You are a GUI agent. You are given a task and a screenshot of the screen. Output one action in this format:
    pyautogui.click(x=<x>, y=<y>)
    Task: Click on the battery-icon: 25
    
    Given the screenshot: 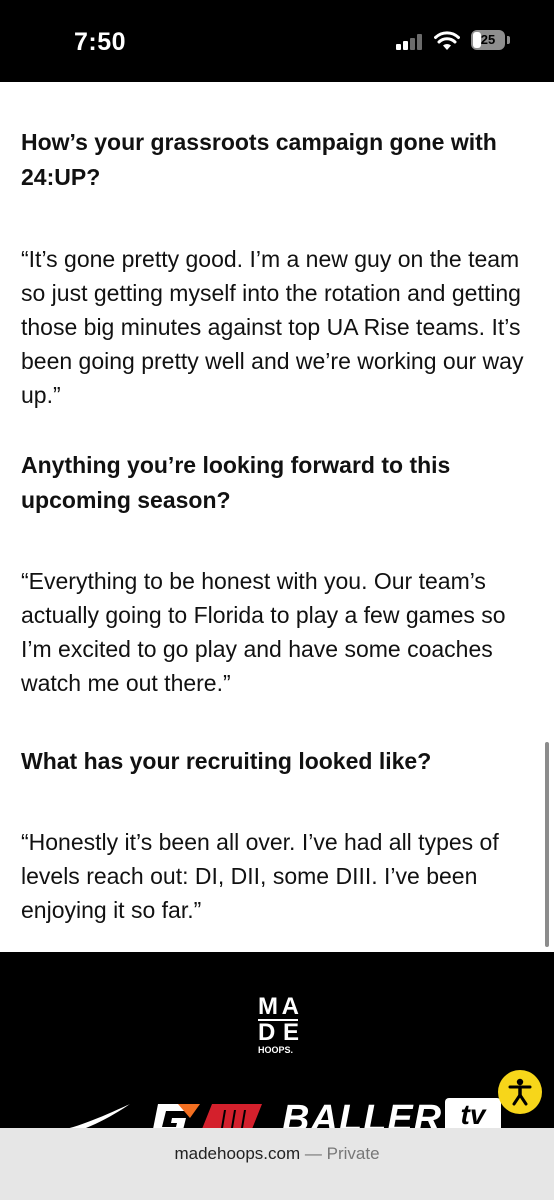 What is the action you would take?
    pyautogui.click(x=488, y=40)
    